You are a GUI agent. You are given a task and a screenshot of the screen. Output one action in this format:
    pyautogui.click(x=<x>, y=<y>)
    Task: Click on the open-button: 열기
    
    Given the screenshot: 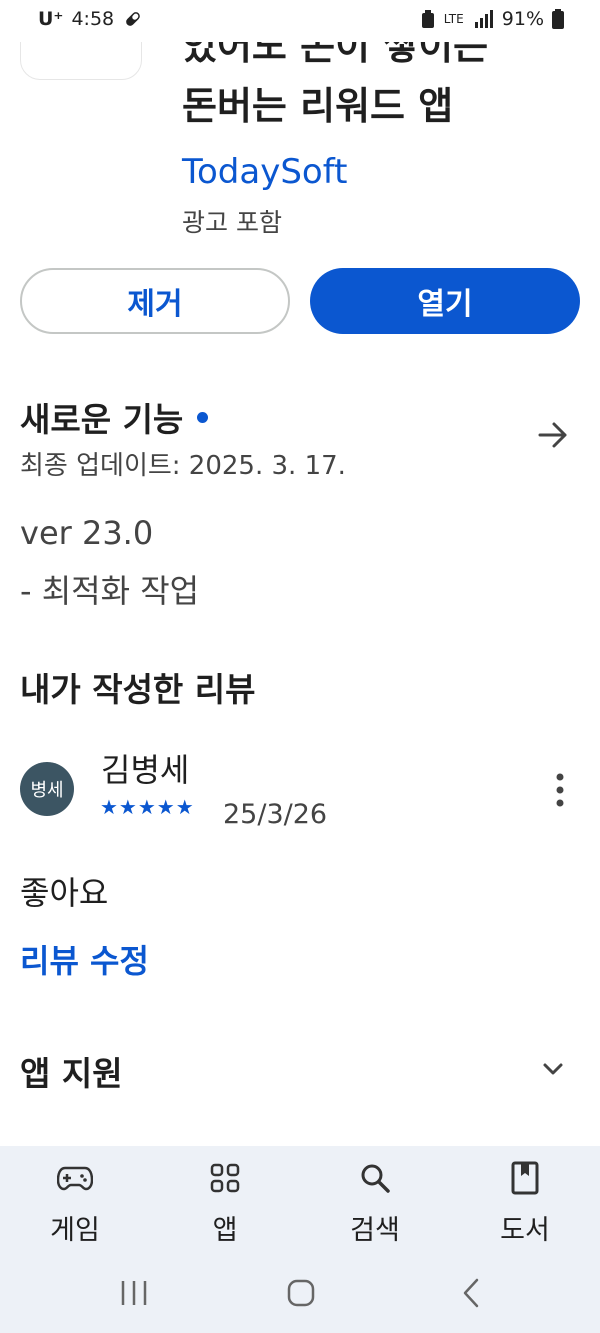 What is the action you would take?
    pyautogui.click(x=445, y=301)
    